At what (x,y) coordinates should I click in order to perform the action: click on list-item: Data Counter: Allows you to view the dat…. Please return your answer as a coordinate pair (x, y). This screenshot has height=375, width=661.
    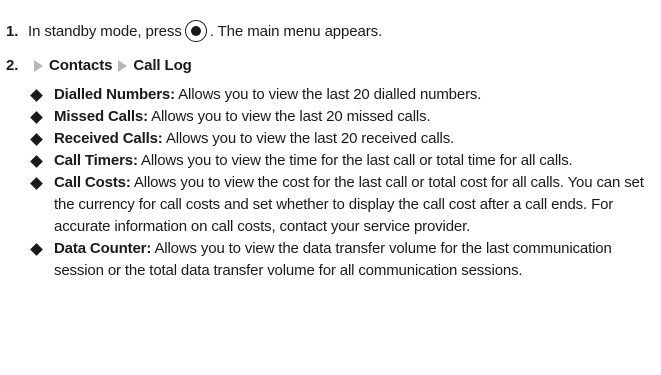
    Looking at the image, I should click on (345, 260).